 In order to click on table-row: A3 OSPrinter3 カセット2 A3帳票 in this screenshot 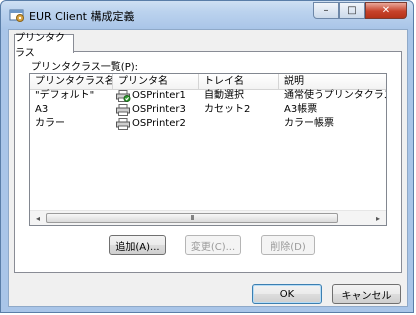, I will do `click(208, 110)`.